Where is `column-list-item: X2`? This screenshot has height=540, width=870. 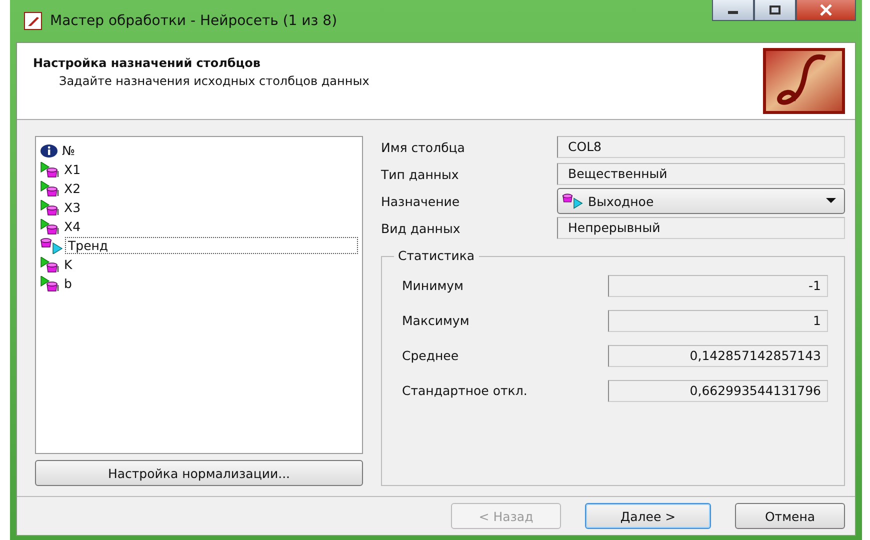
column-list-item: X2 is located at coordinates (199, 188).